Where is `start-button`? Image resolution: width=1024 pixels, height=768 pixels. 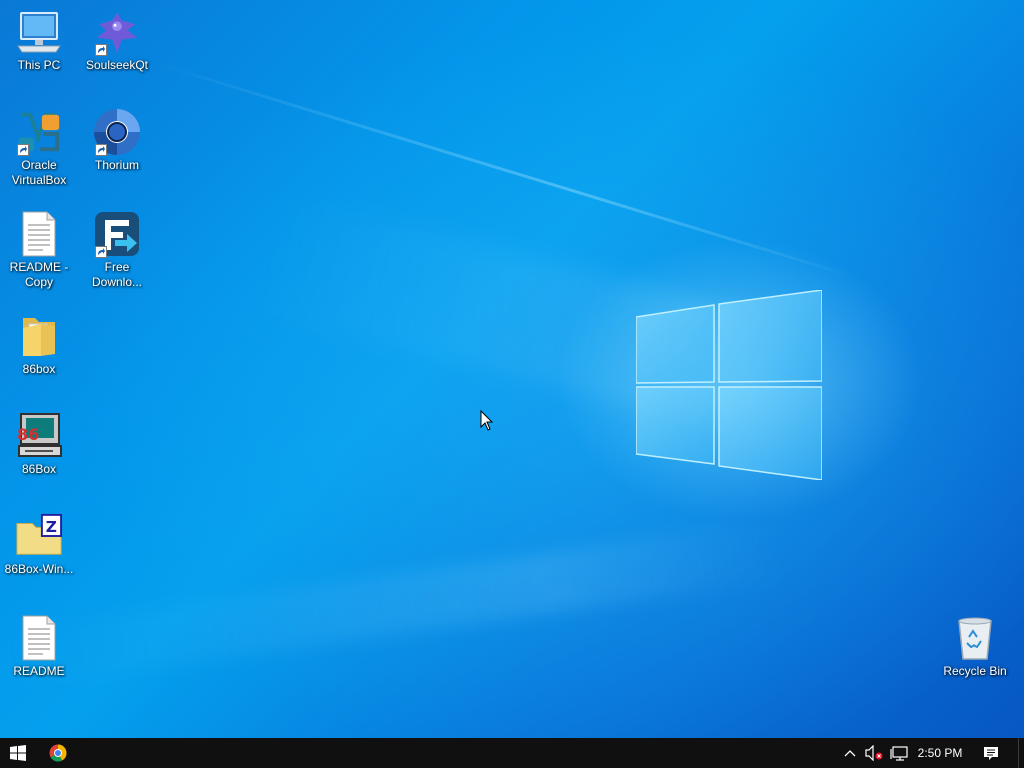
start-button is located at coordinates (18, 753).